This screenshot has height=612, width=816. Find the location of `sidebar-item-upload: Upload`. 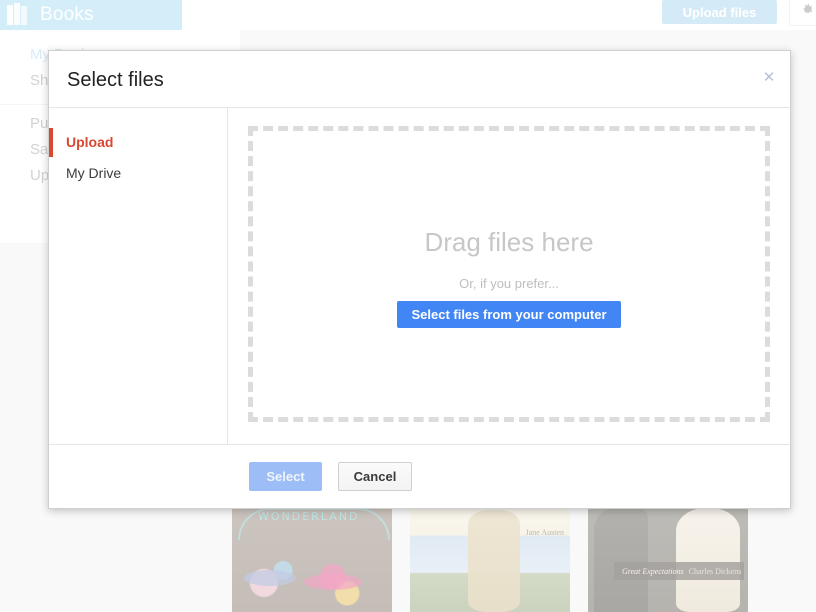

sidebar-item-upload: Upload is located at coordinates (138, 142).